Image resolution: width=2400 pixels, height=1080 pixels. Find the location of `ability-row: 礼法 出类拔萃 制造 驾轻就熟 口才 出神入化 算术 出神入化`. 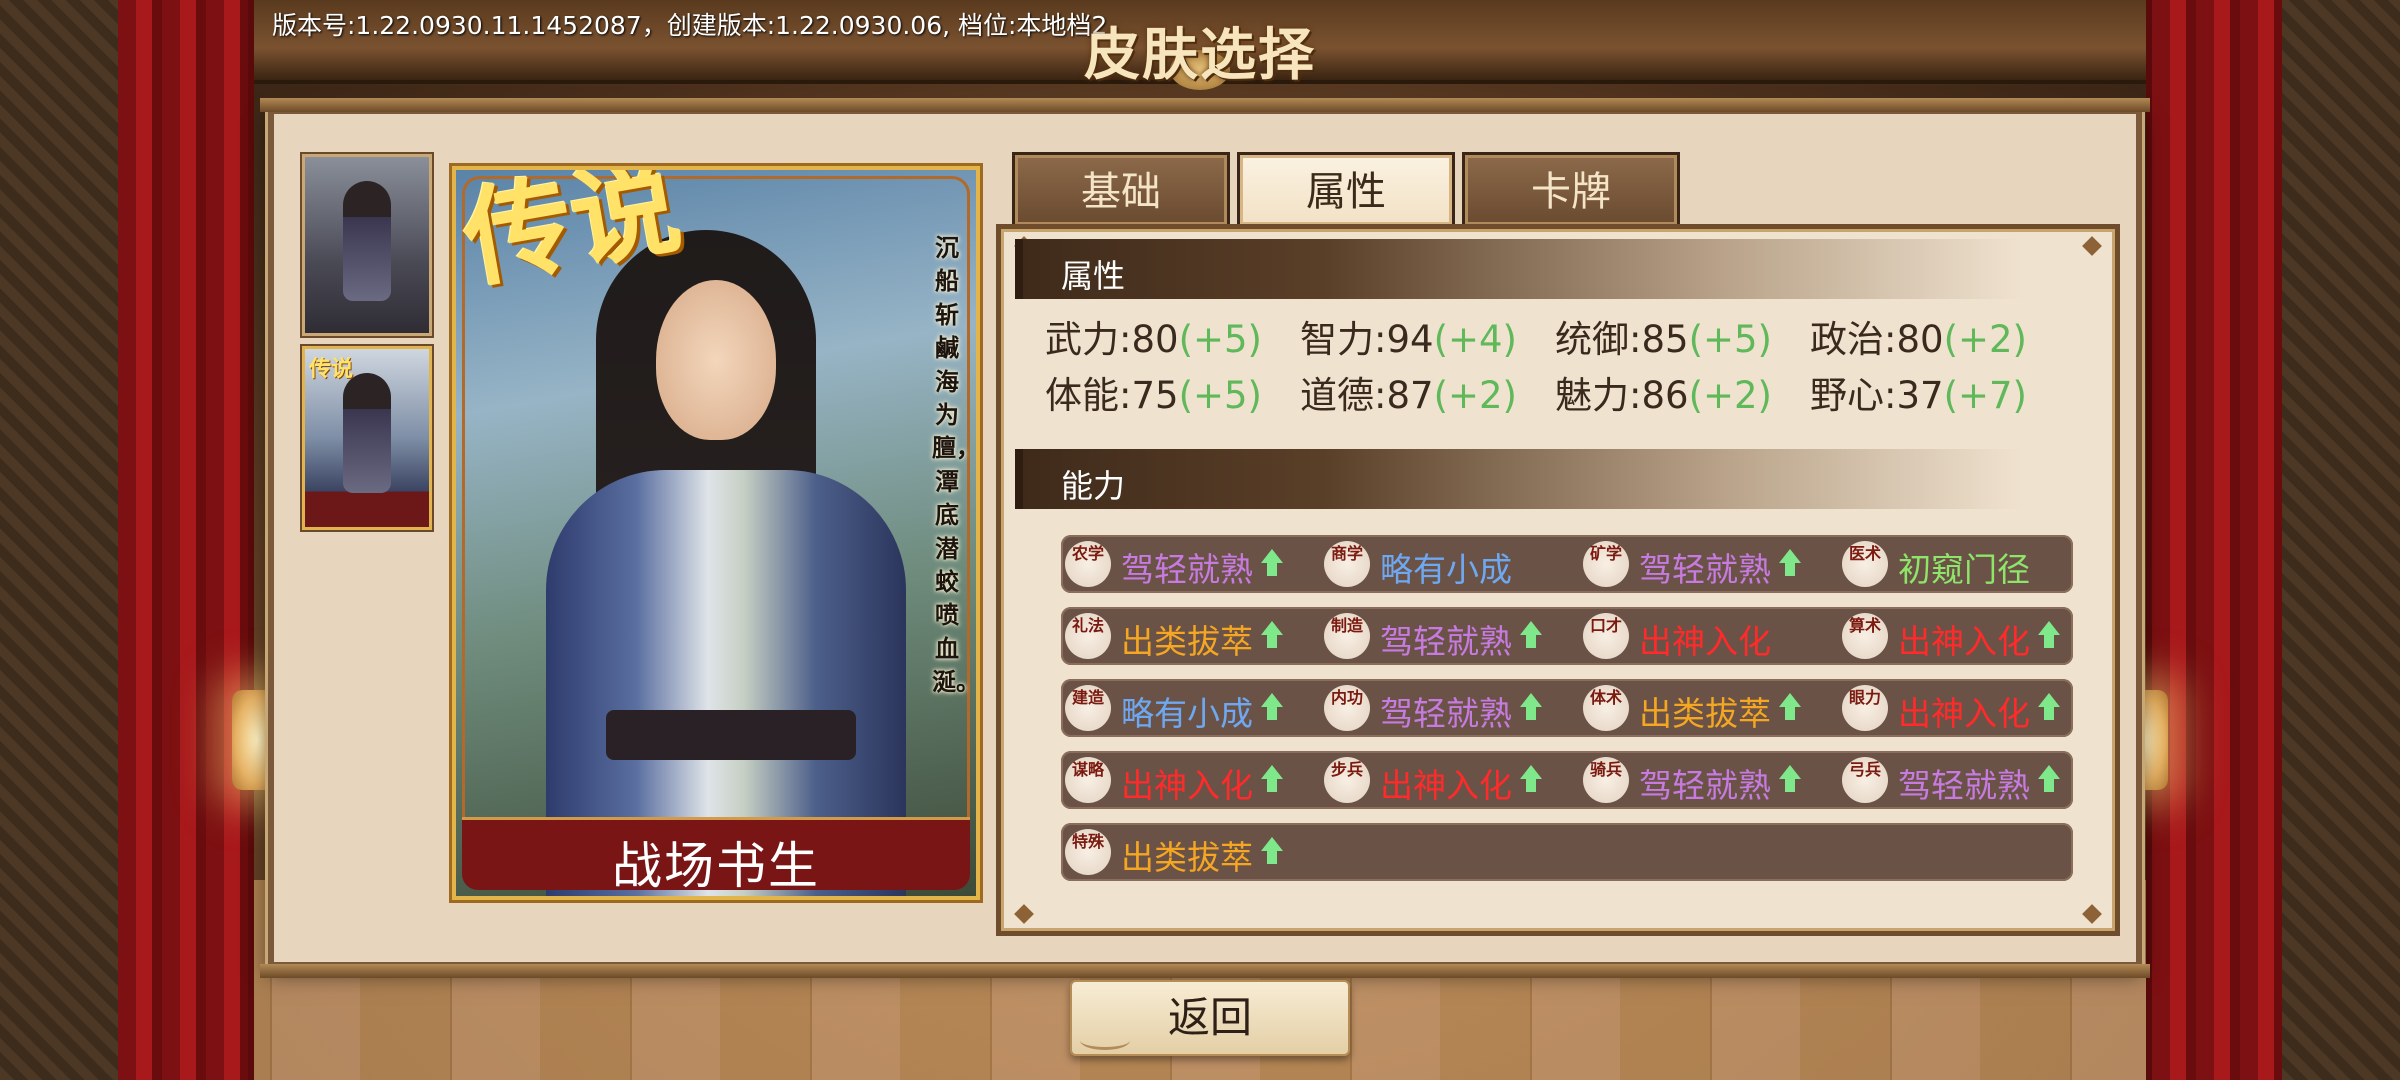

ability-row: 礼法 出类拔萃 制造 驾轻就熟 口才 出神入化 算术 出神入化 is located at coordinates (1567, 636).